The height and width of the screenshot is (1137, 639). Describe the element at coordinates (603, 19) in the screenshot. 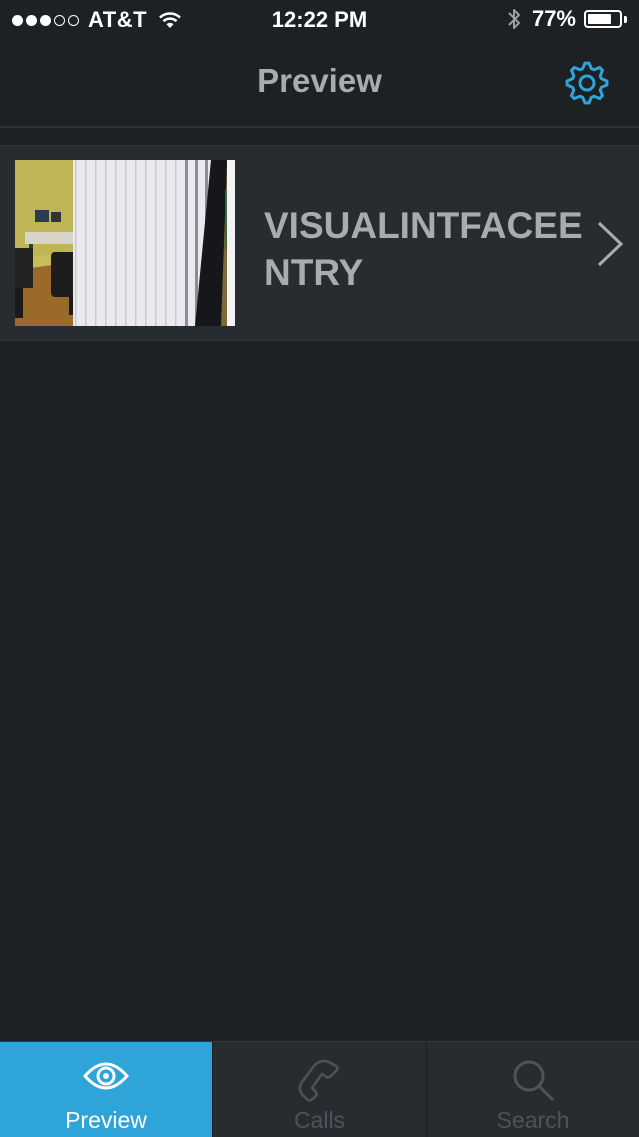

I see `battery-icon` at that location.